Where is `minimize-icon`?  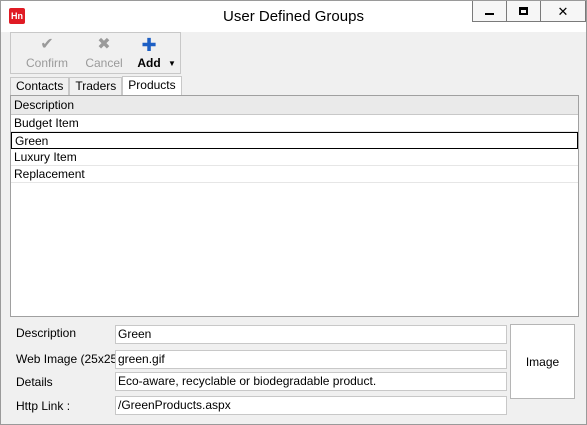
minimize-icon is located at coordinates (489, 13).